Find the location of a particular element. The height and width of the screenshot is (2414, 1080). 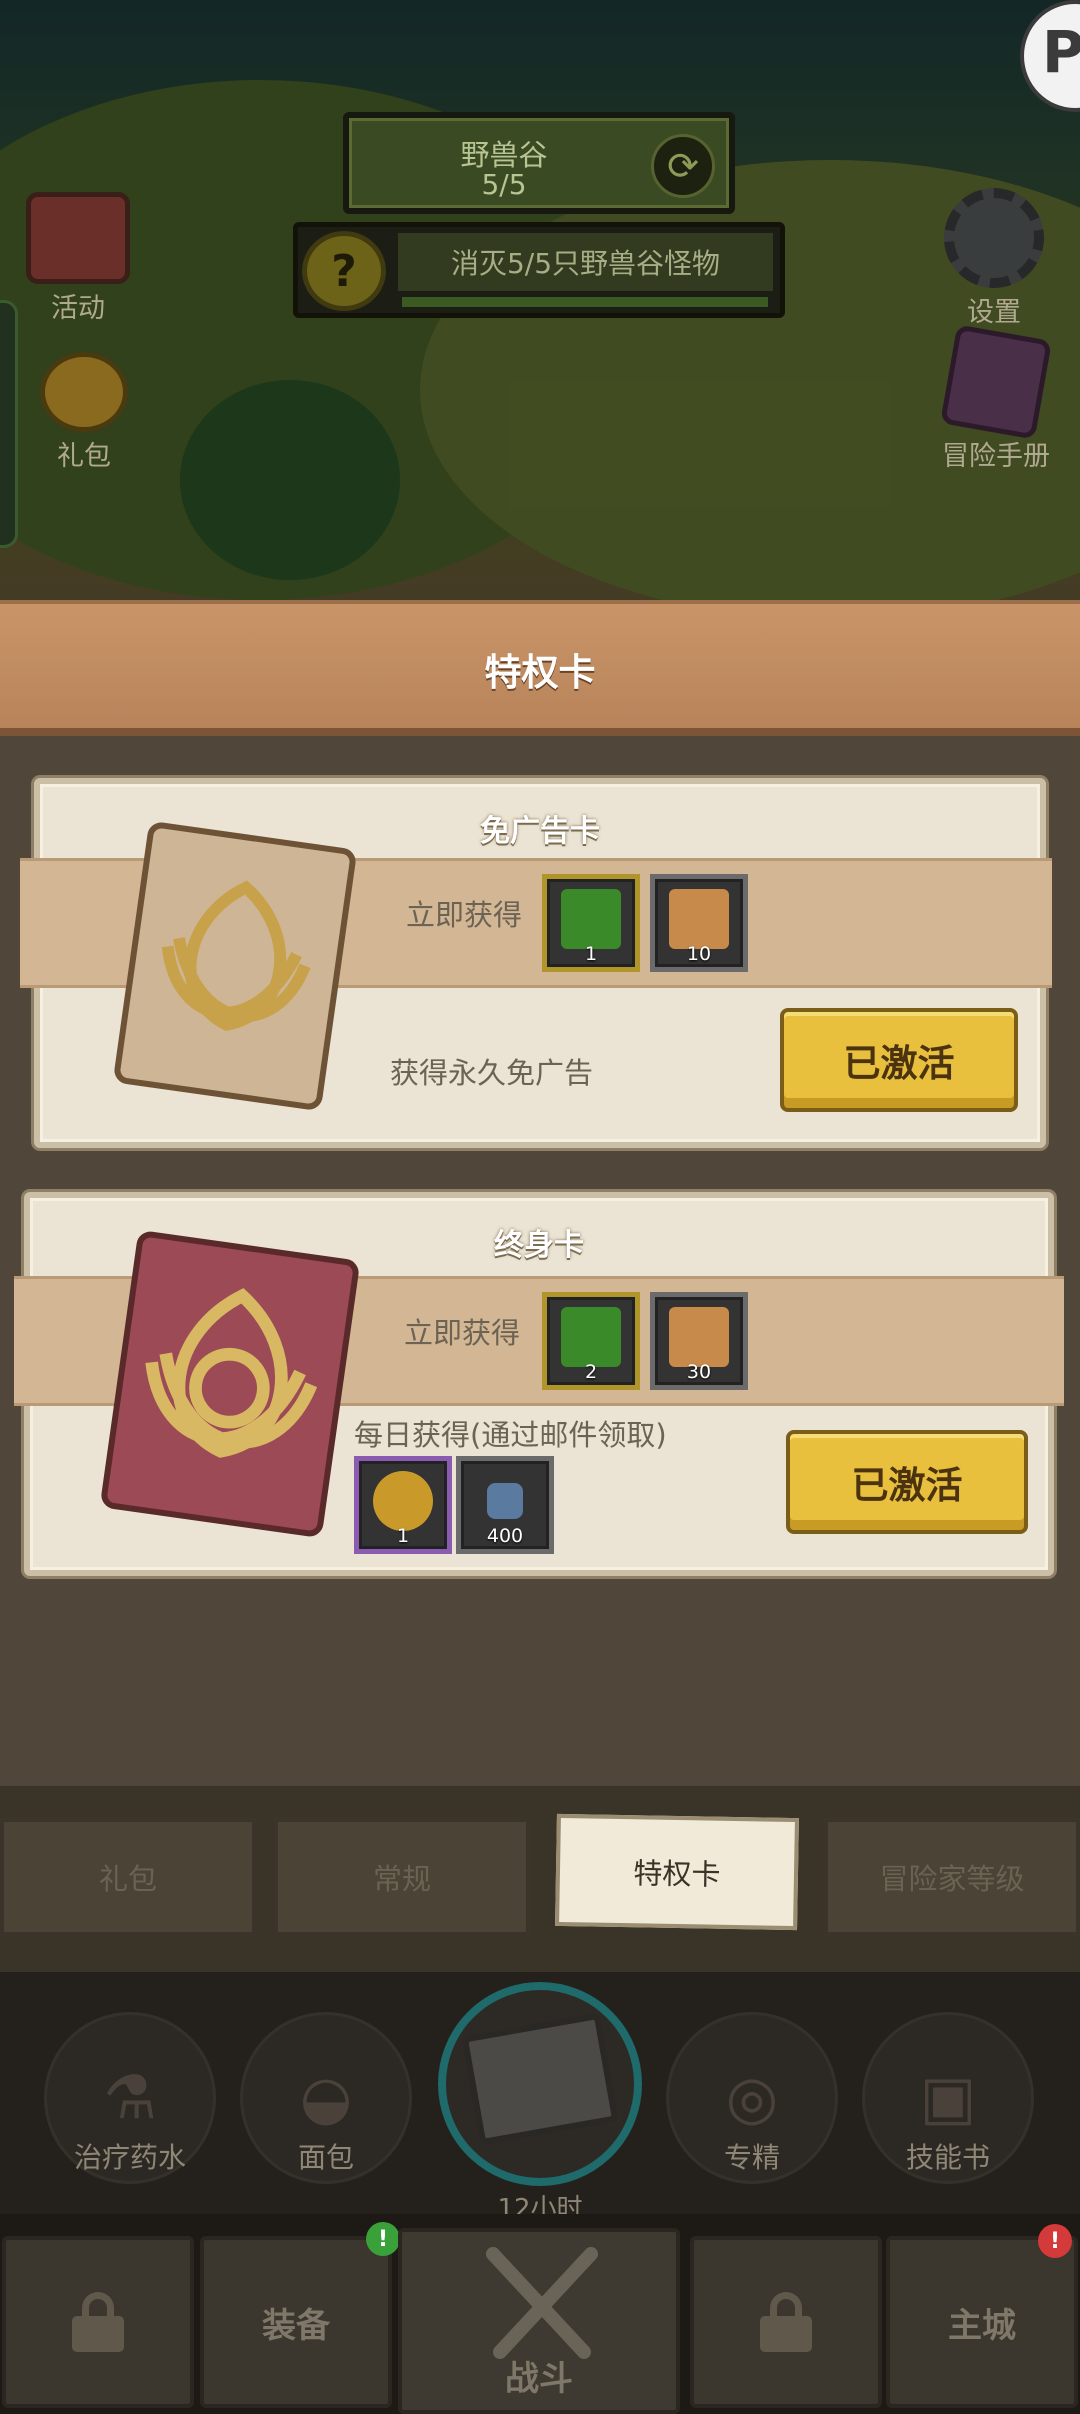

daily-reward-item: 1 is located at coordinates (403, 1505).